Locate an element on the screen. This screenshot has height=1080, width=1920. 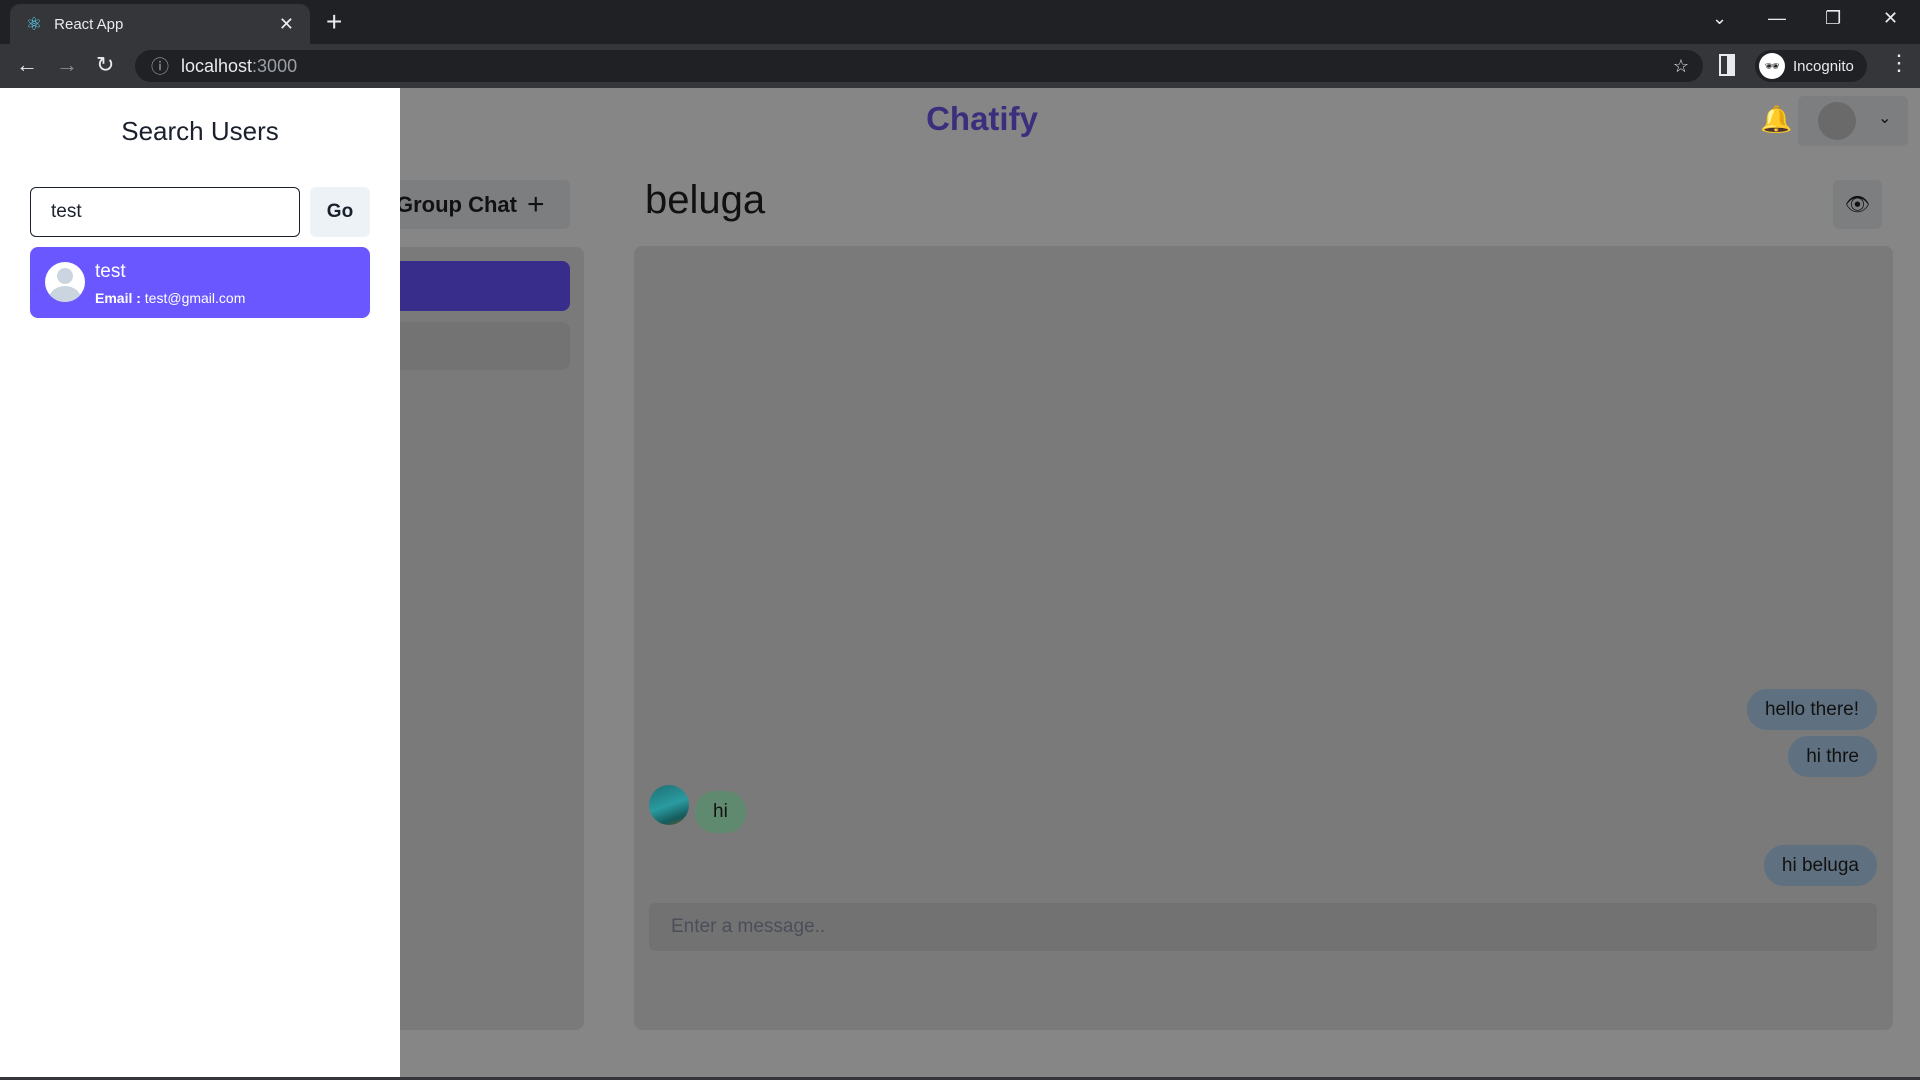
message-sent: hello there! is located at coordinates (1811, 709).